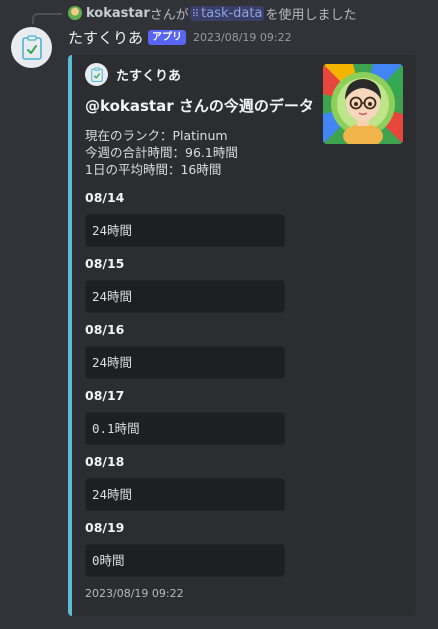 This screenshot has height=629, width=438. I want to click on message-timestamp: 2023/08/19 09:22, so click(242, 37).